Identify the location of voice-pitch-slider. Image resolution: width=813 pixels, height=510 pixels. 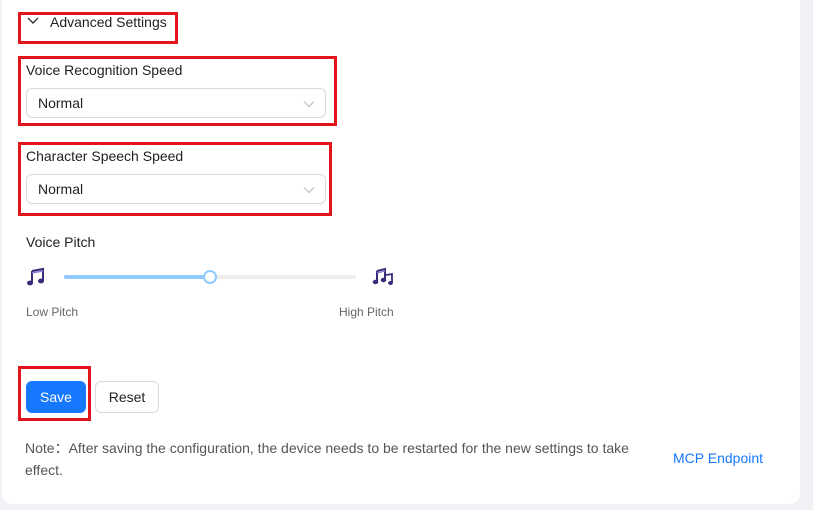
(210, 277).